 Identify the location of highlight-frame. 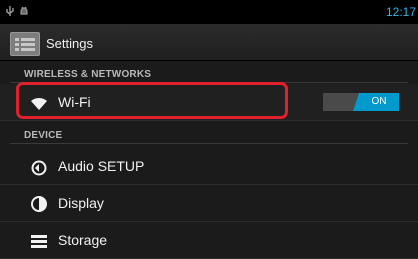
(152, 100).